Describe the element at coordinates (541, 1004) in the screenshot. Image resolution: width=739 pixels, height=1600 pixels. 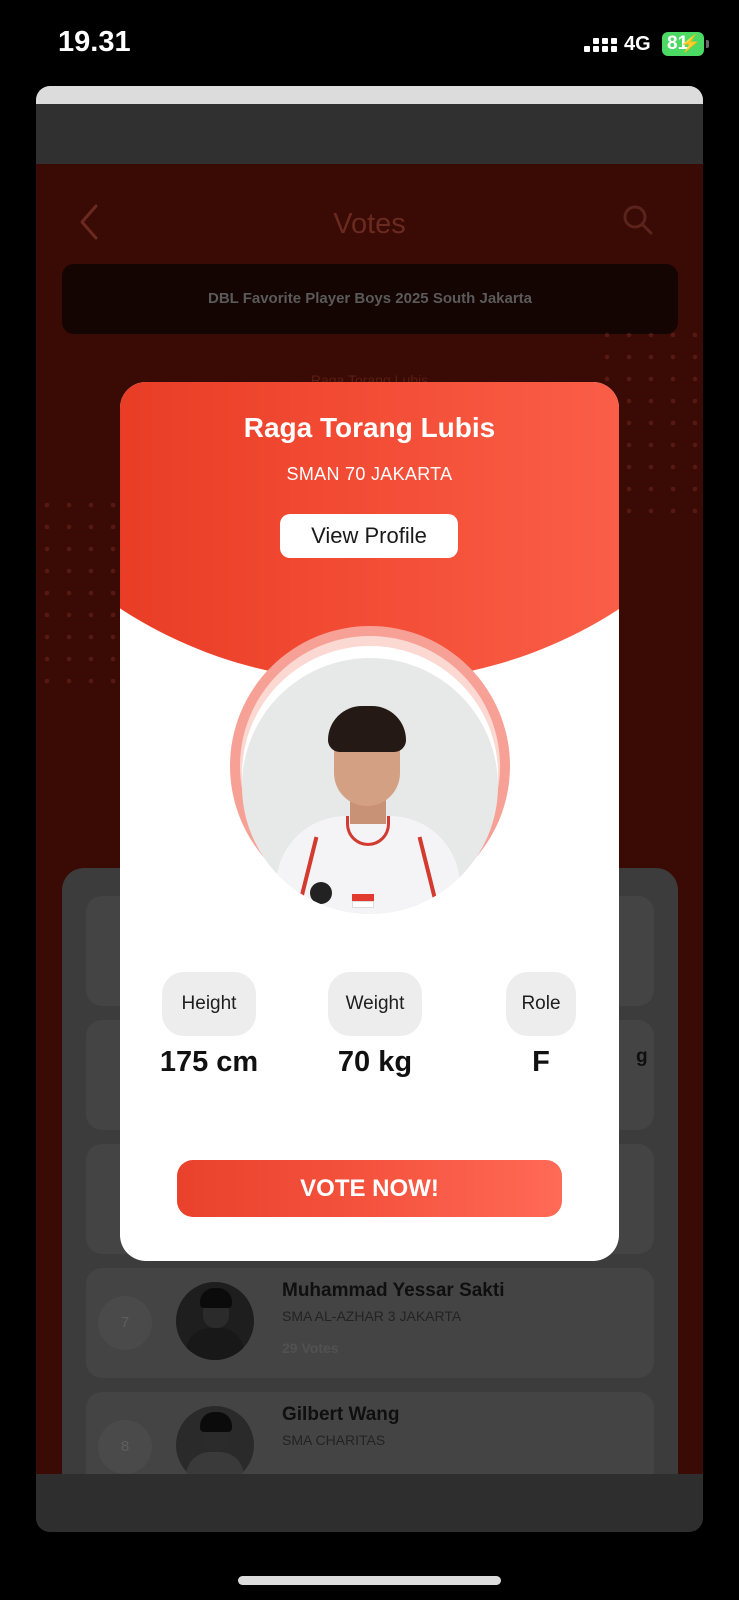
I see `role-label: Role` at that location.